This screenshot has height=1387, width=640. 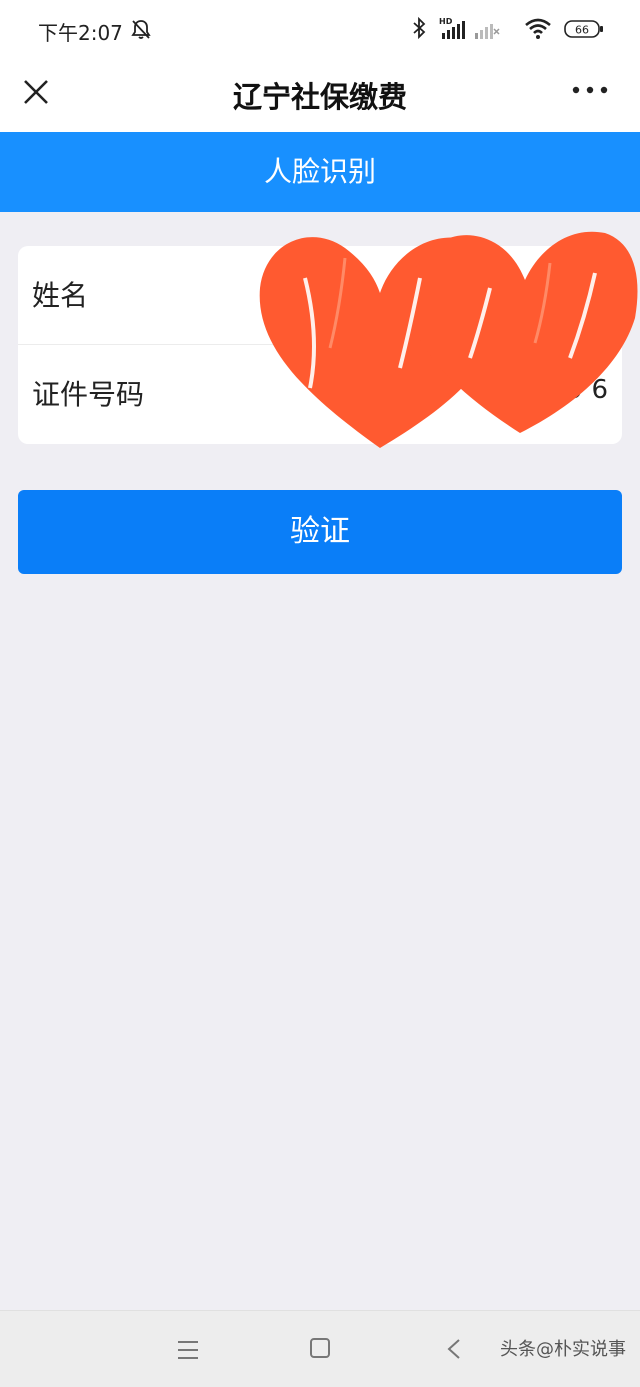 What do you see at coordinates (60, 295) in the screenshot?
I see `name-label: 姓名` at bounding box center [60, 295].